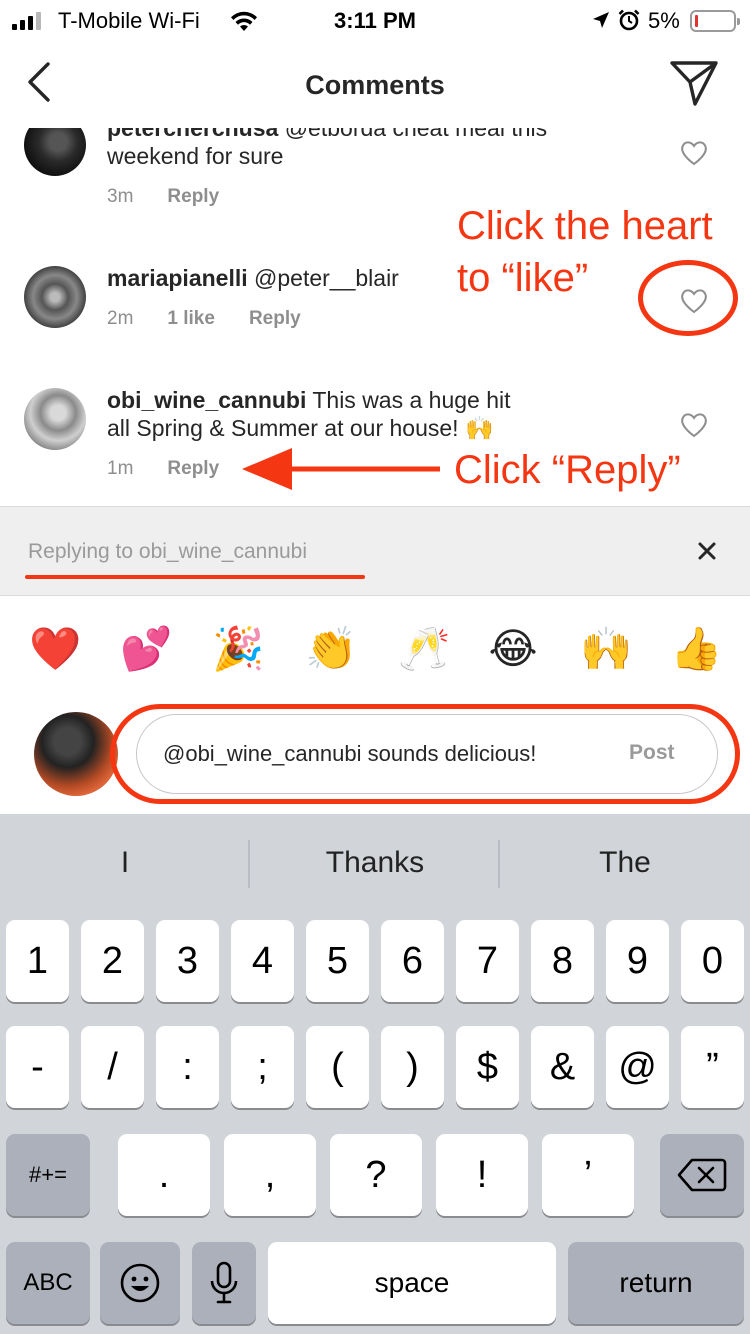 This screenshot has width=750, height=1334. I want to click on return-key: return, so click(656, 1283).